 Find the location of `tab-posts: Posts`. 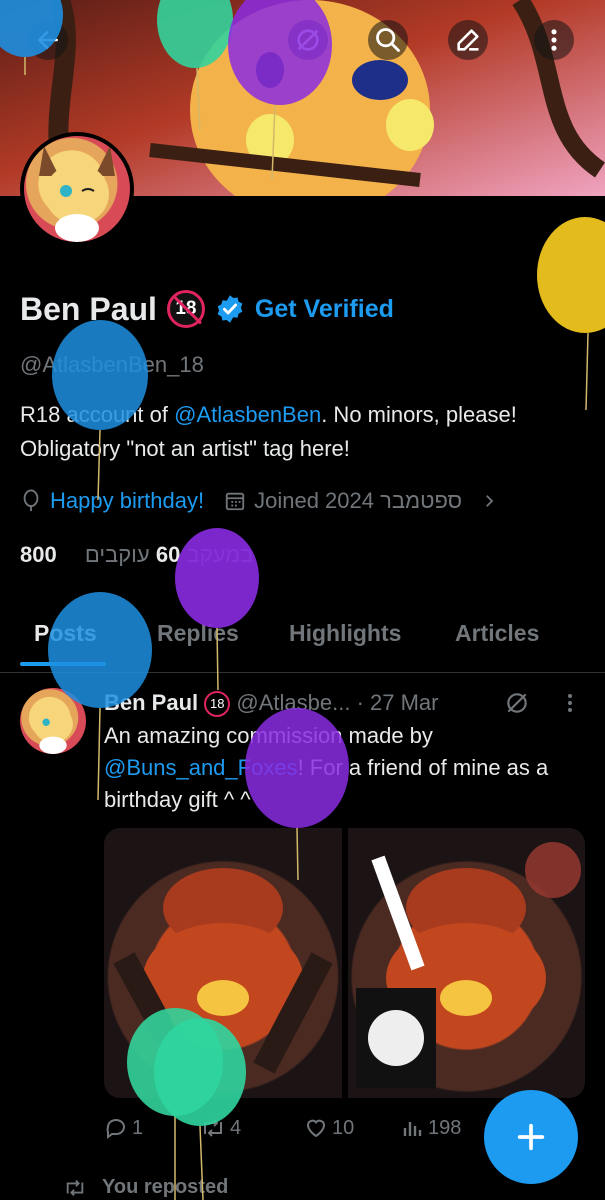

tab-posts: Posts is located at coordinates (65, 633).